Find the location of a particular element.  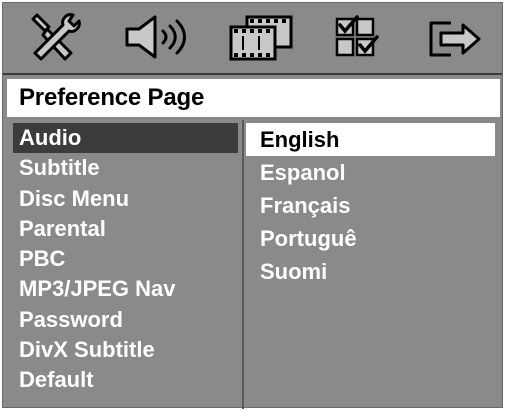

menu-item-default: Default is located at coordinates (125, 380).